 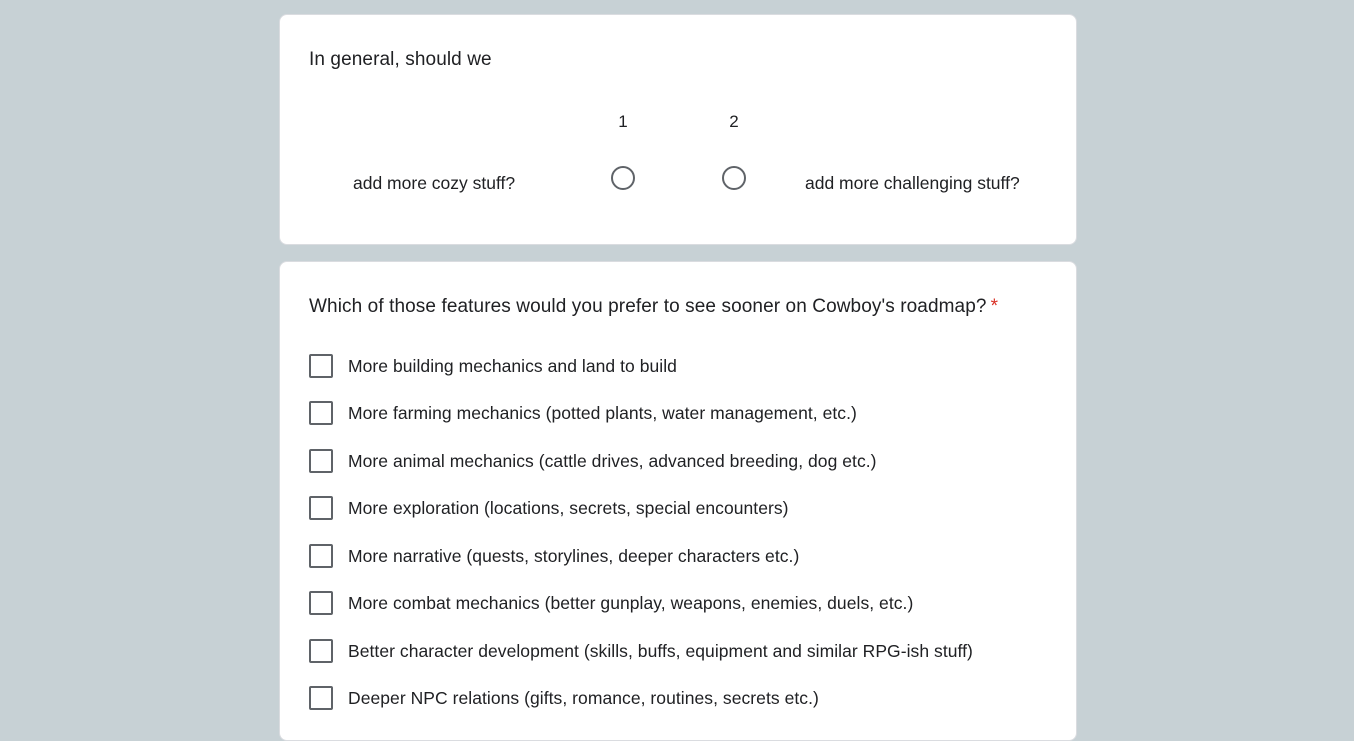 What do you see at coordinates (321, 461) in the screenshot?
I see `checkbox-animal` at bounding box center [321, 461].